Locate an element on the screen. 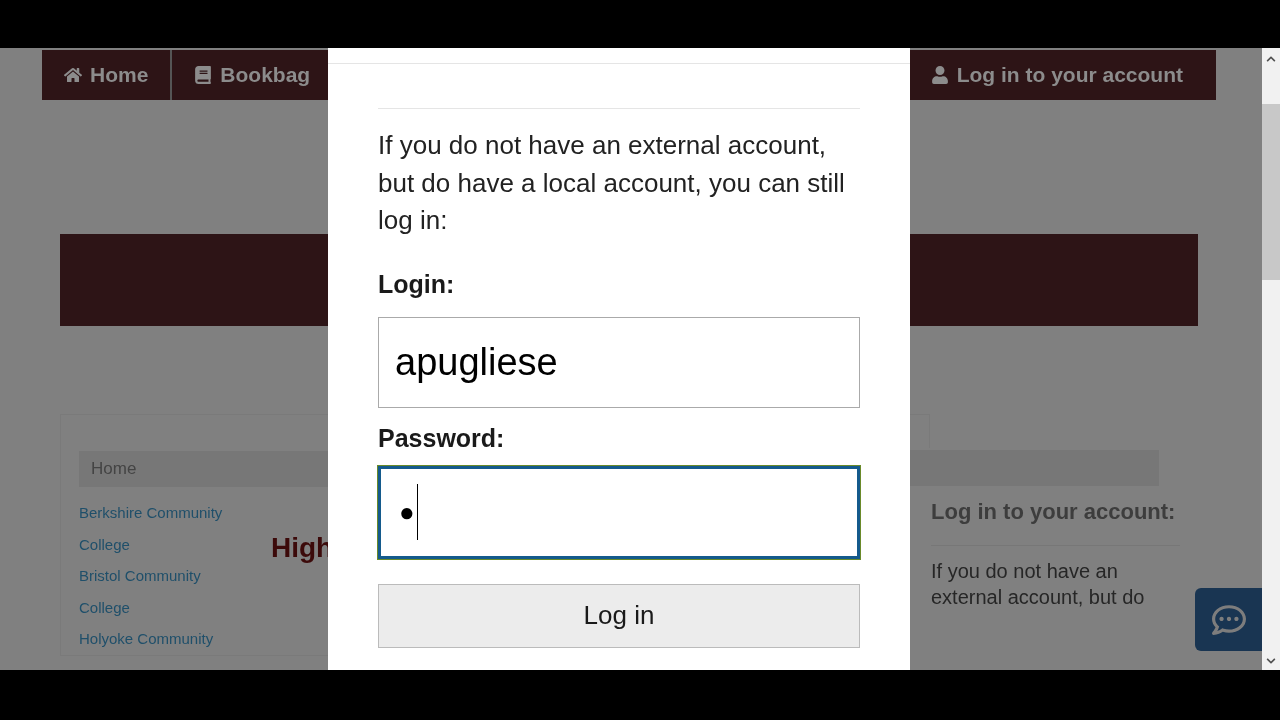 The height and width of the screenshot is (720, 1280). home-icon is located at coordinates (73, 75).